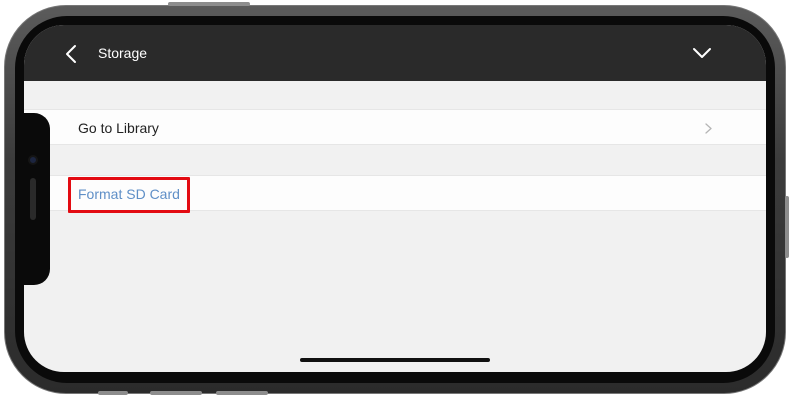  Describe the element at coordinates (129, 195) in the screenshot. I see `highlight-box` at that location.